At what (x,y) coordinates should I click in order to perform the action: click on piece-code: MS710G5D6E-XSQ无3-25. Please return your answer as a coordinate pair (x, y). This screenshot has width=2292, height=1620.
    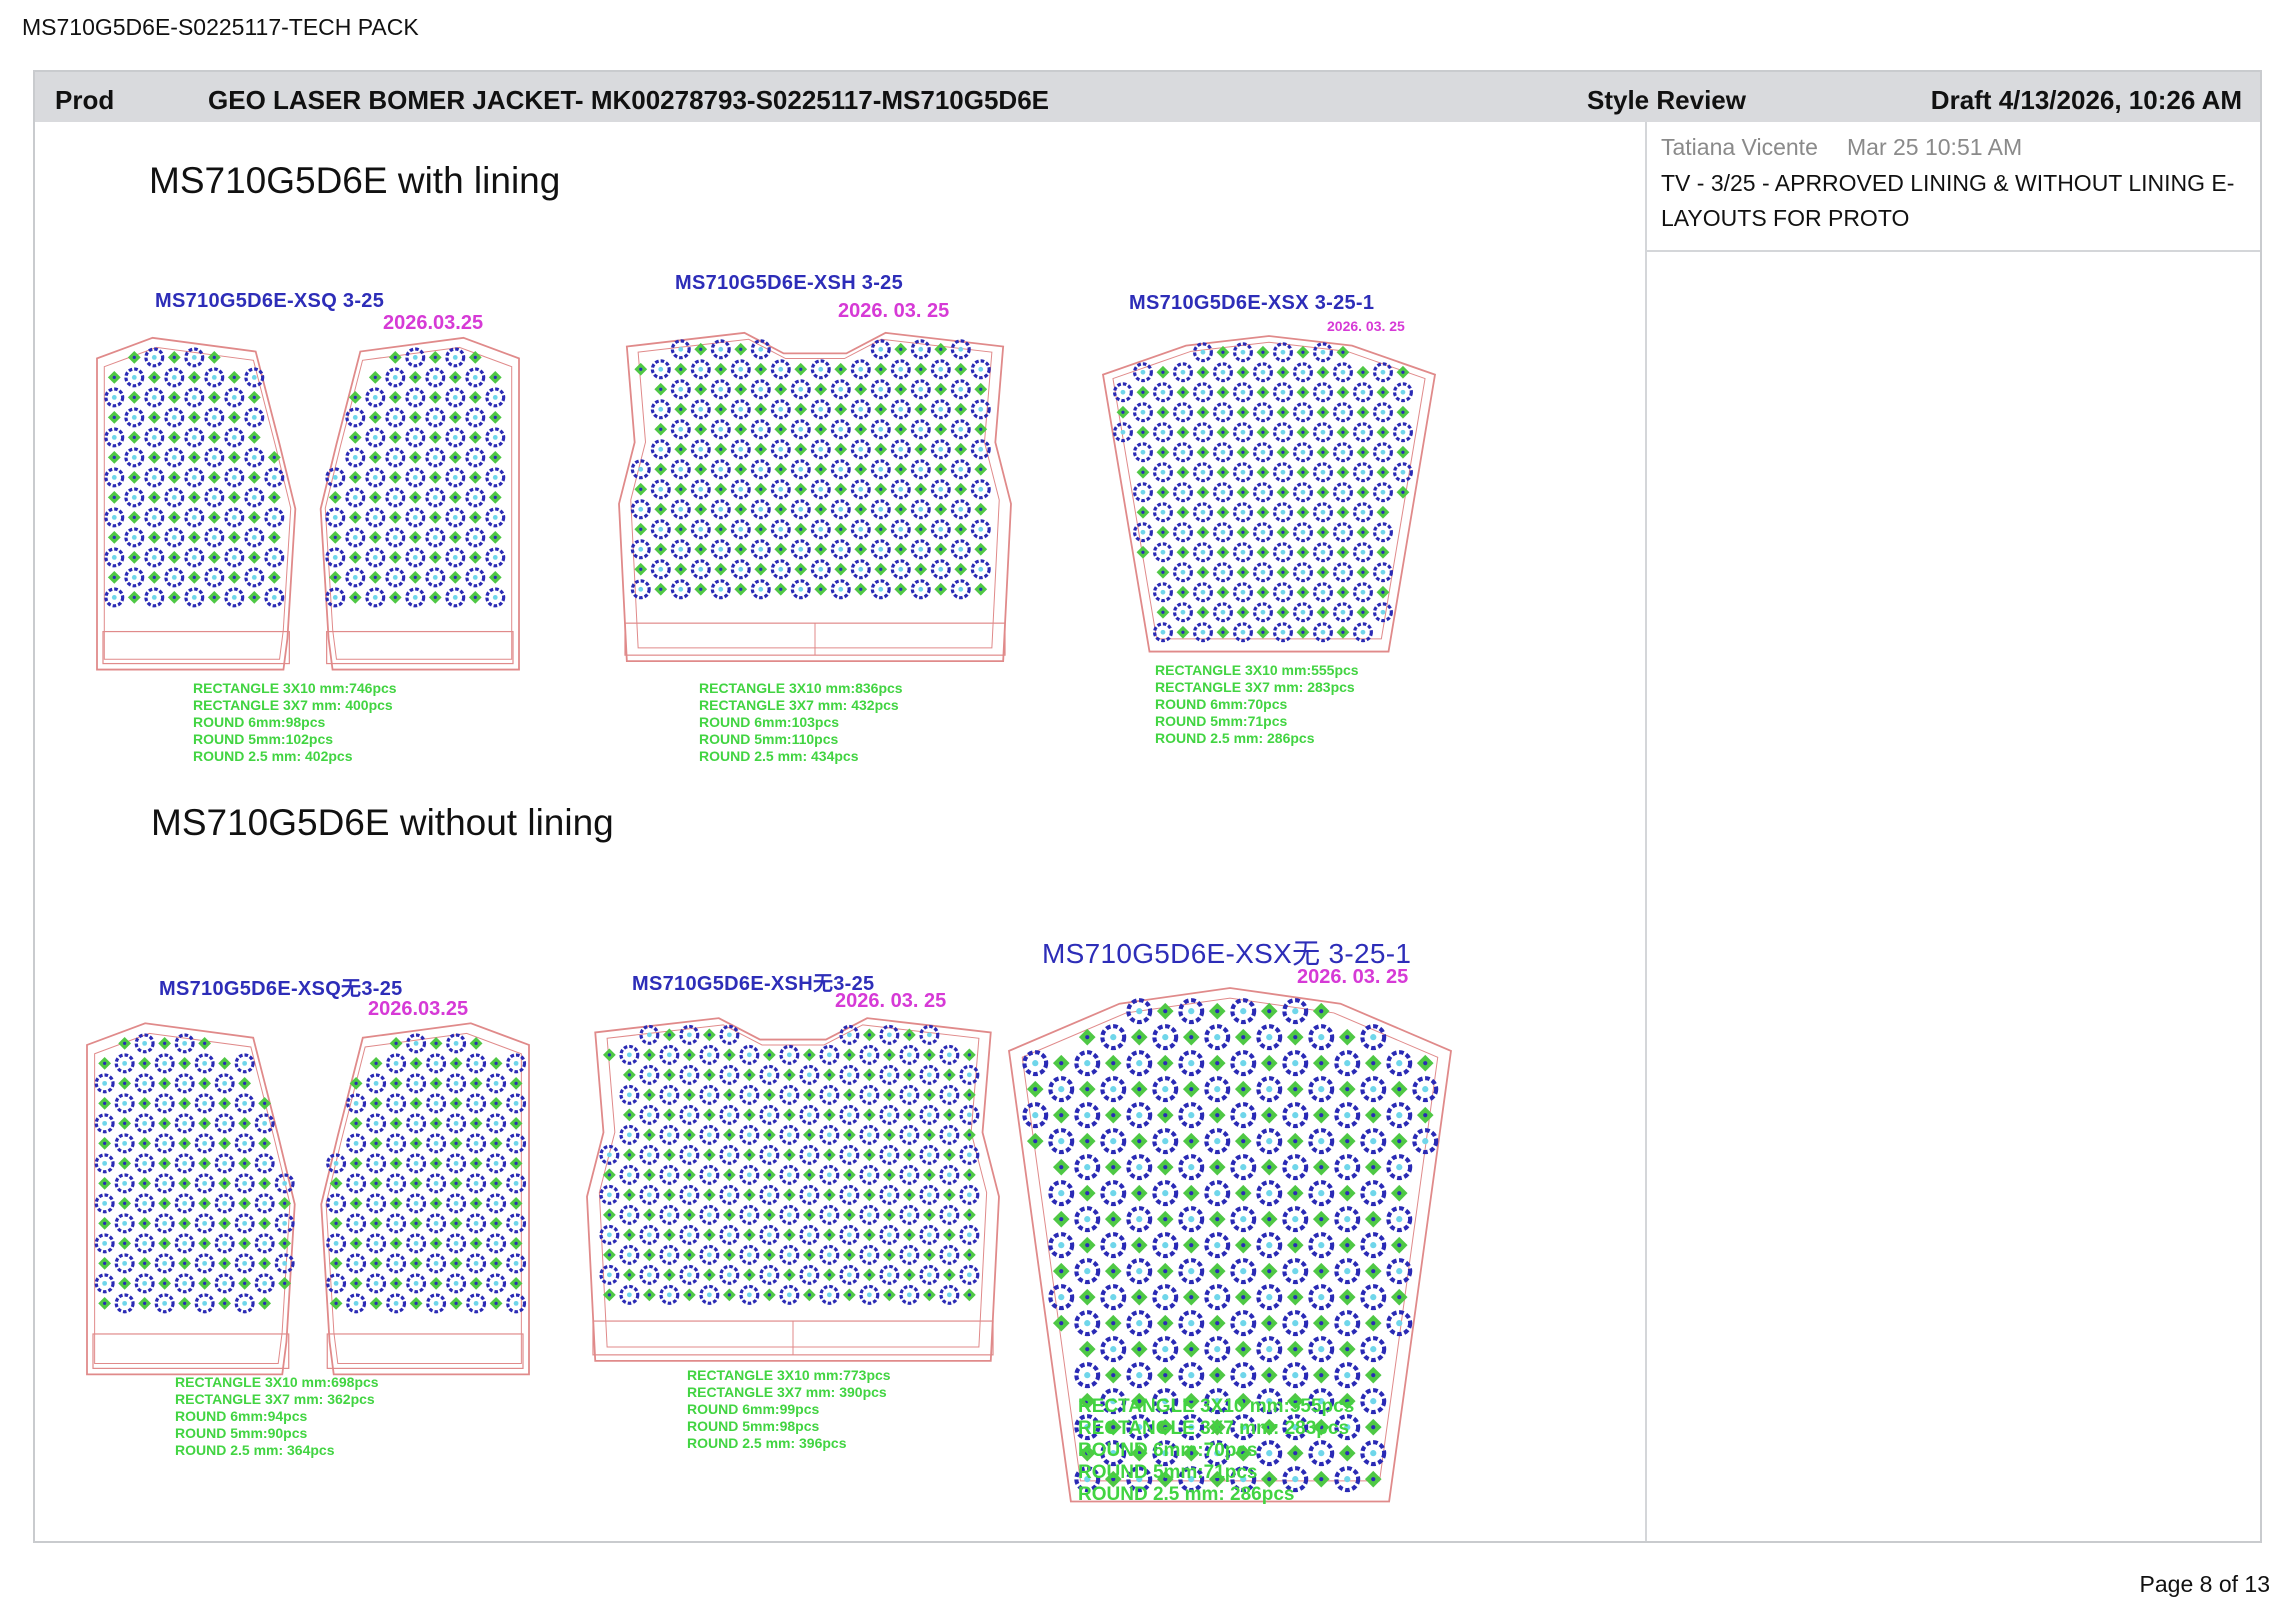
    Looking at the image, I should click on (281, 989).